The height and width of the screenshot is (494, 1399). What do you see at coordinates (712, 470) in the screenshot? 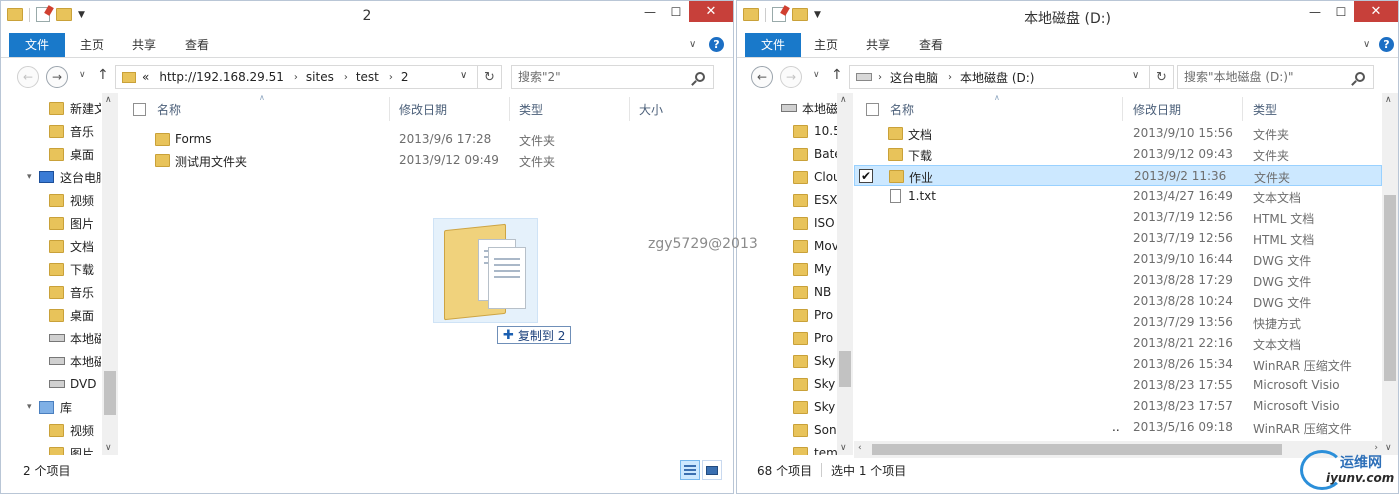
I see `large-icons-view-button` at bounding box center [712, 470].